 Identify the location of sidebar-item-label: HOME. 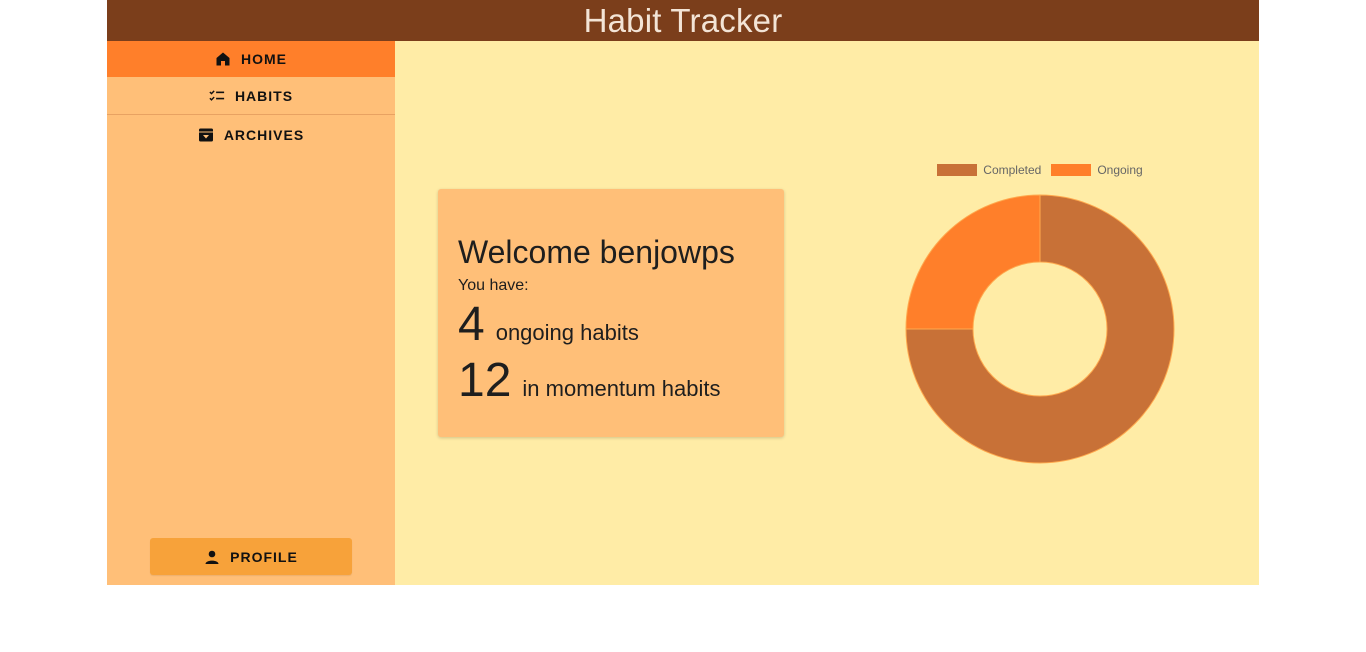
(264, 59).